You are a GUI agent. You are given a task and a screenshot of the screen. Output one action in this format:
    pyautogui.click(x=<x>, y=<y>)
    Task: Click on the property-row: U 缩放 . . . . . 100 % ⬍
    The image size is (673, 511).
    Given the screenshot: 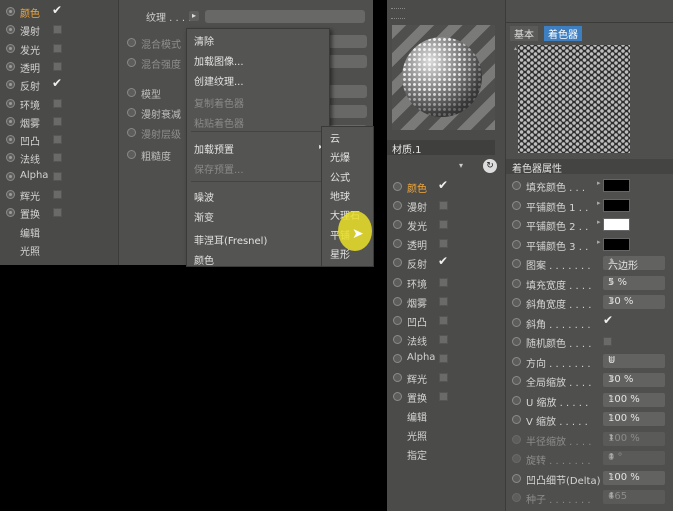 What is the action you would take?
    pyautogui.click(x=589, y=400)
    